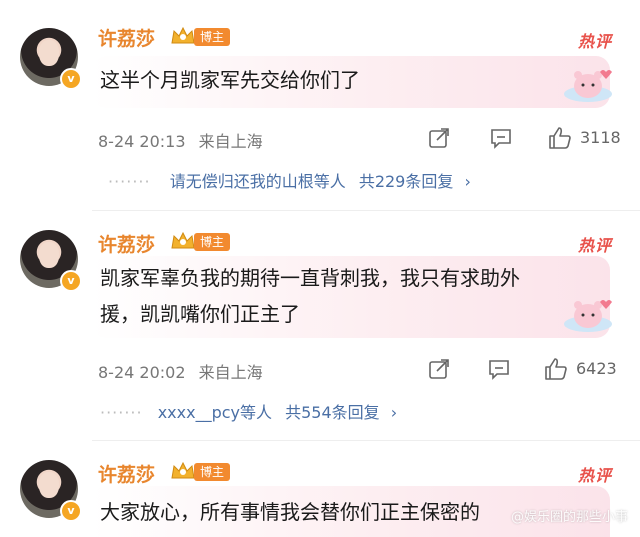 This screenshot has width=640, height=537. What do you see at coordinates (215, 412) in the screenshot?
I see `reply-preview: xxxx__pcy等人` at bounding box center [215, 412].